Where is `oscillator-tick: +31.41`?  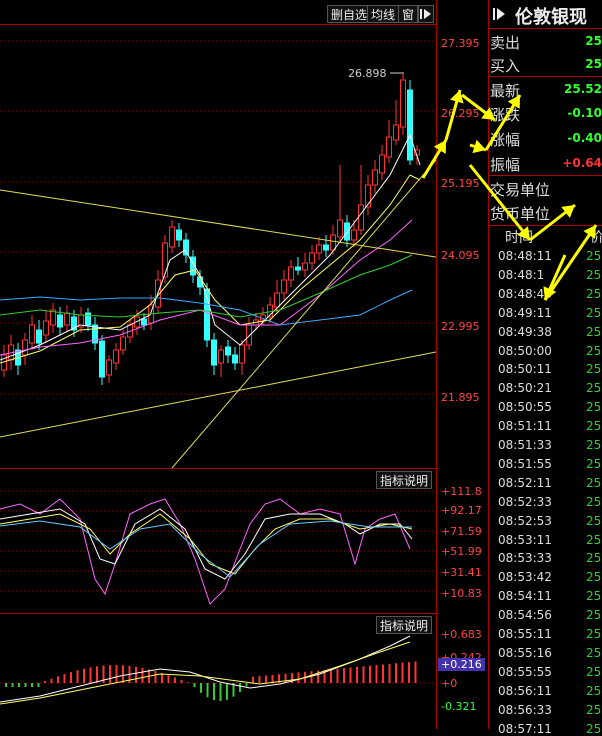 oscillator-tick: +31.41 is located at coordinates (461, 572).